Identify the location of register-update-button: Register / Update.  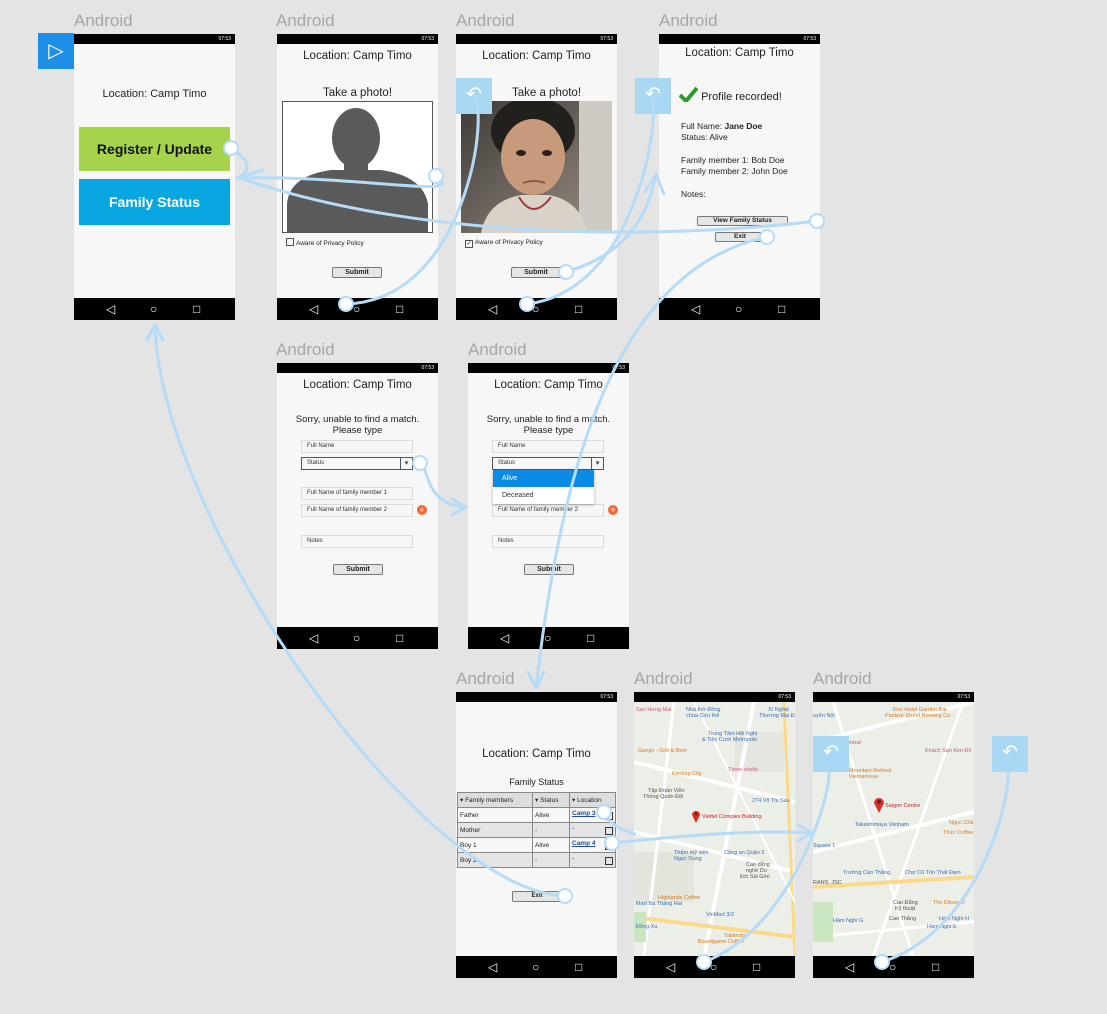
(154, 149).